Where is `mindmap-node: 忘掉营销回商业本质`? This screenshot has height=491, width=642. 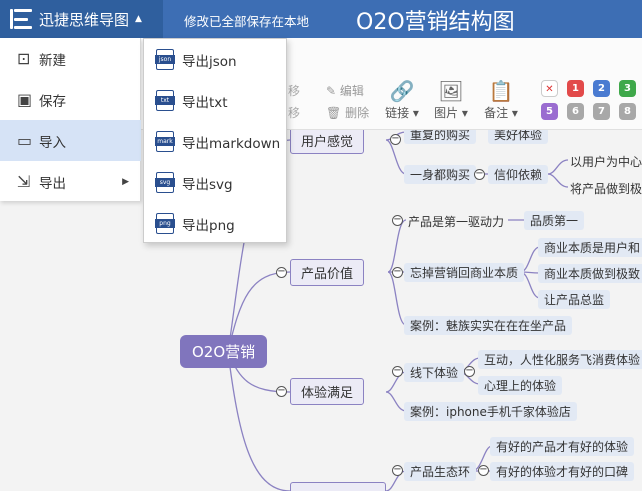
mindmap-node: 忘掉营销回商业本质 is located at coordinates (464, 272).